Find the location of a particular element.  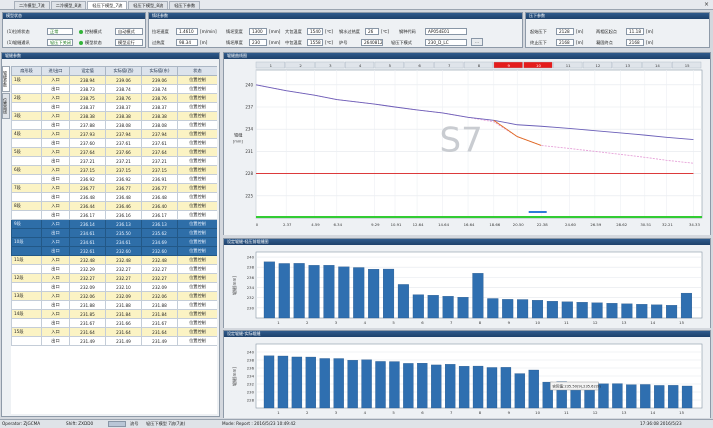

setpoint-cell: 236.44 is located at coordinates (87, 206).